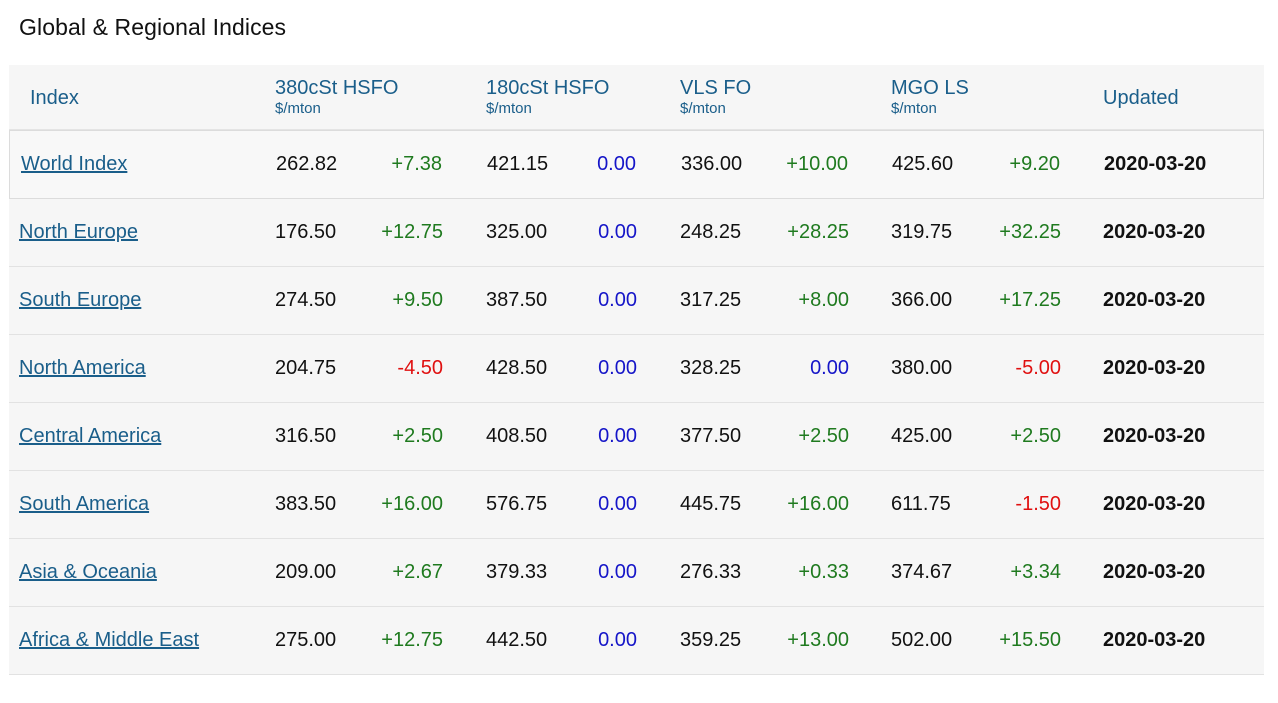 This screenshot has width=1278, height=703. I want to click on header-vls-fo-title: VLS FO, so click(716, 88).